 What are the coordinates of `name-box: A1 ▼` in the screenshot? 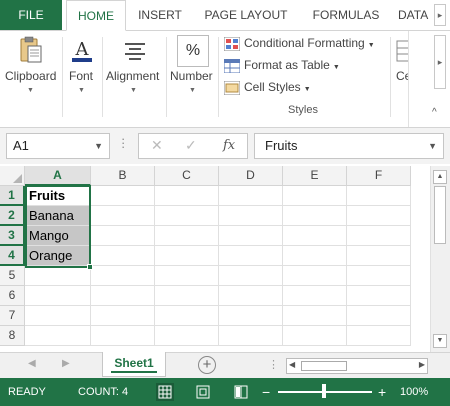 It's located at (58, 146).